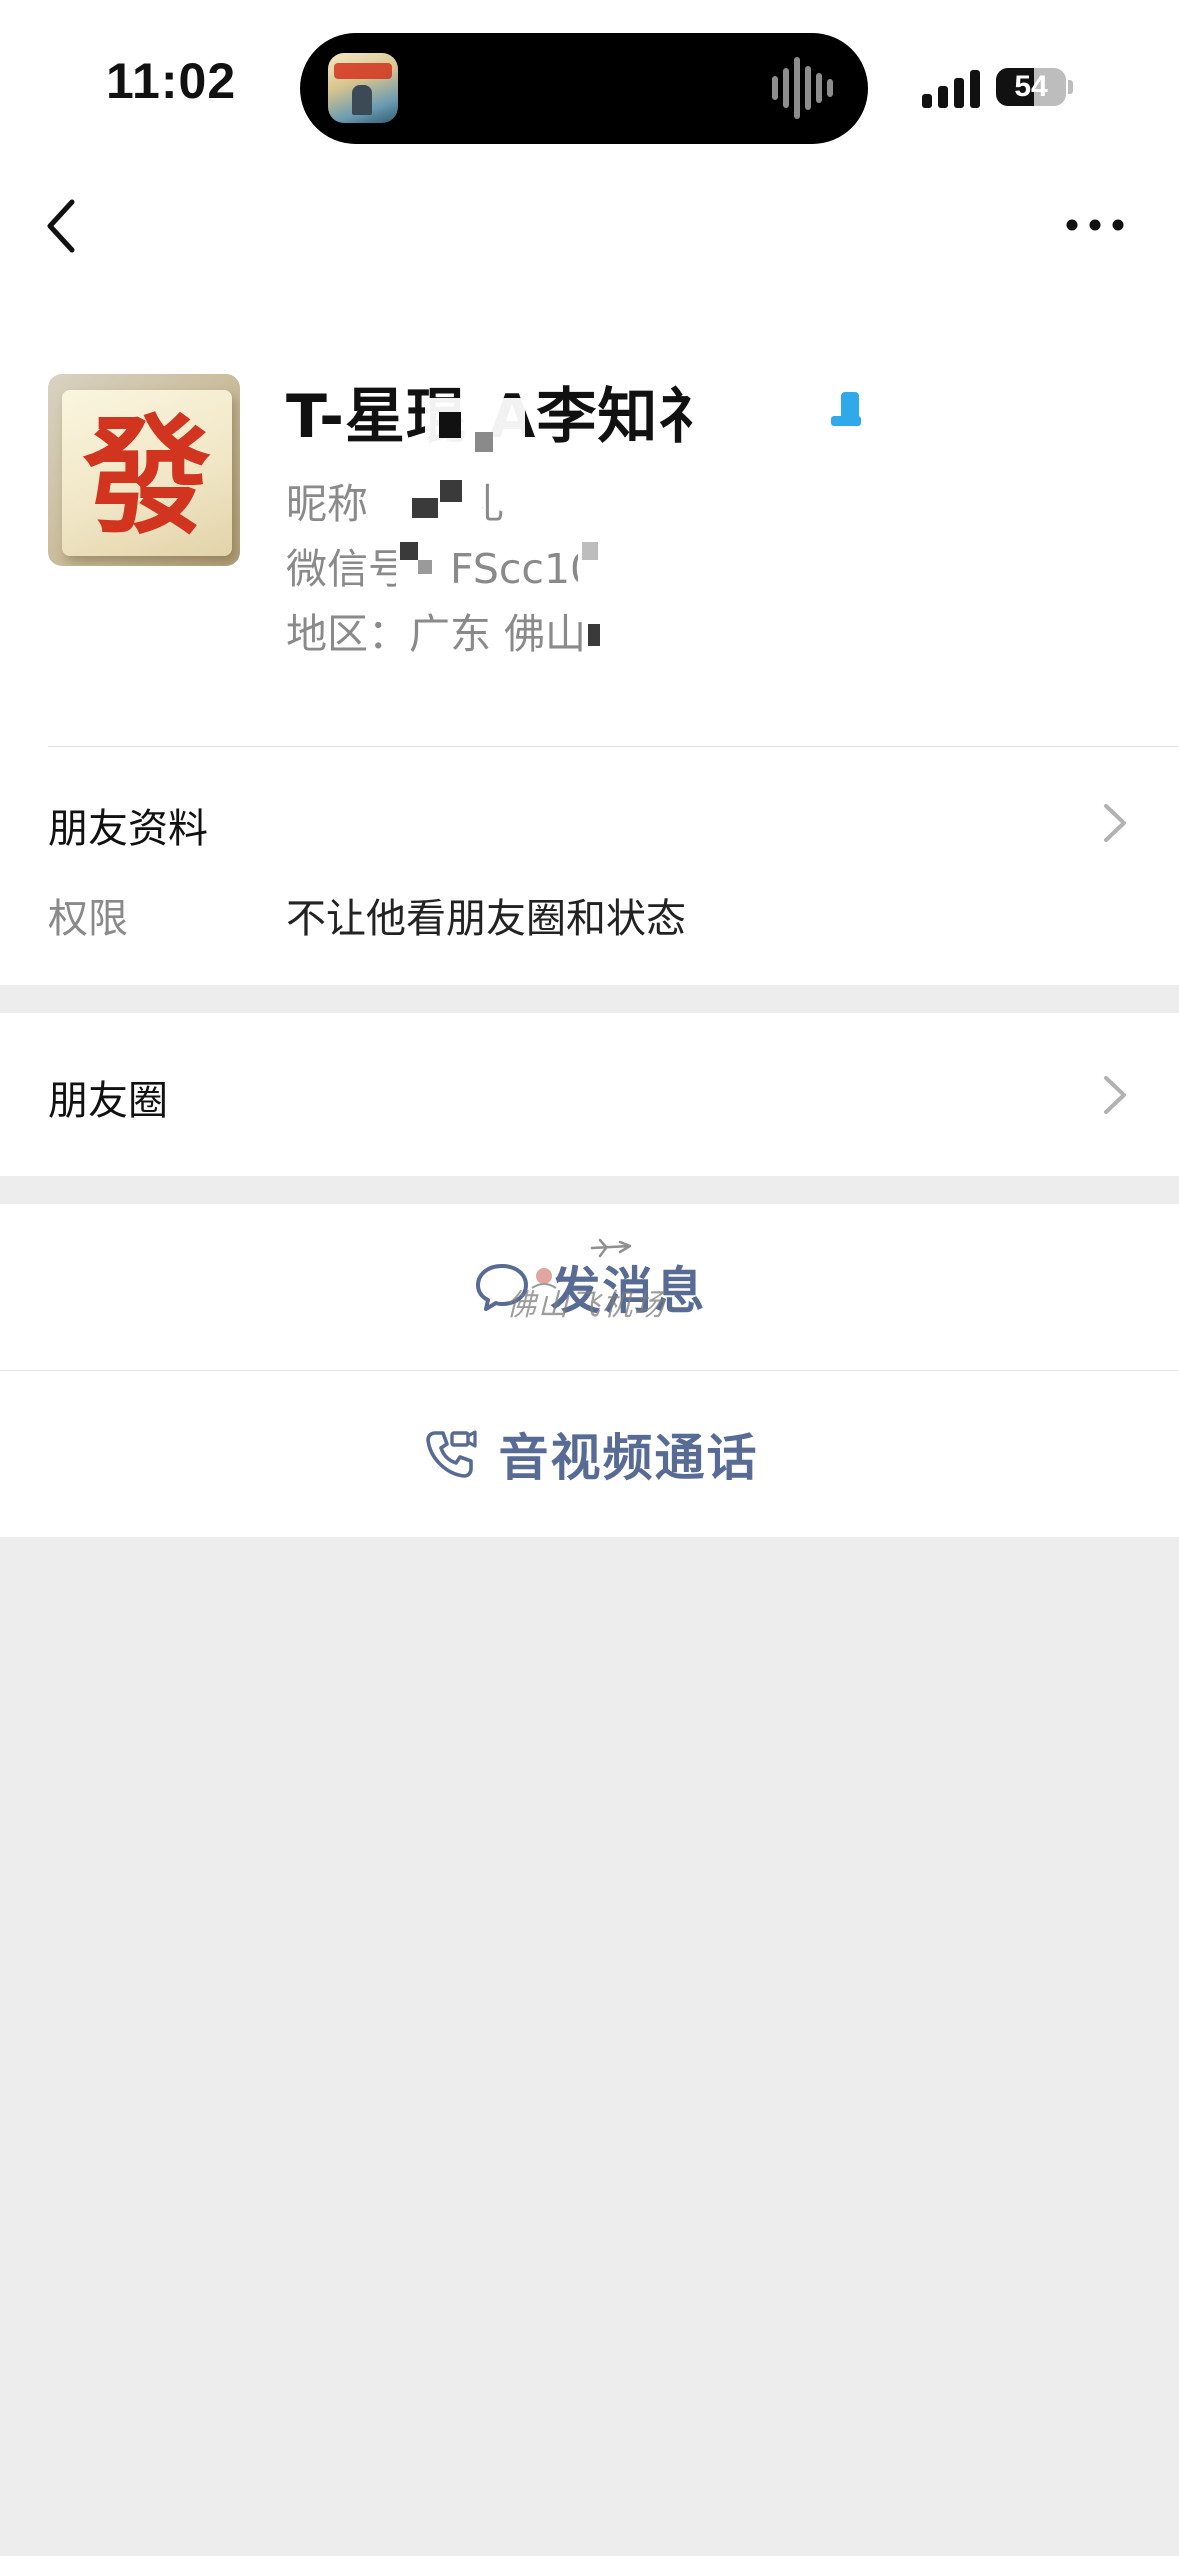 This screenshot has width=1179, height=2556. Describe the element at coordinates (611, 1248) in the screenshot. I see `airplane-icon` at that location.